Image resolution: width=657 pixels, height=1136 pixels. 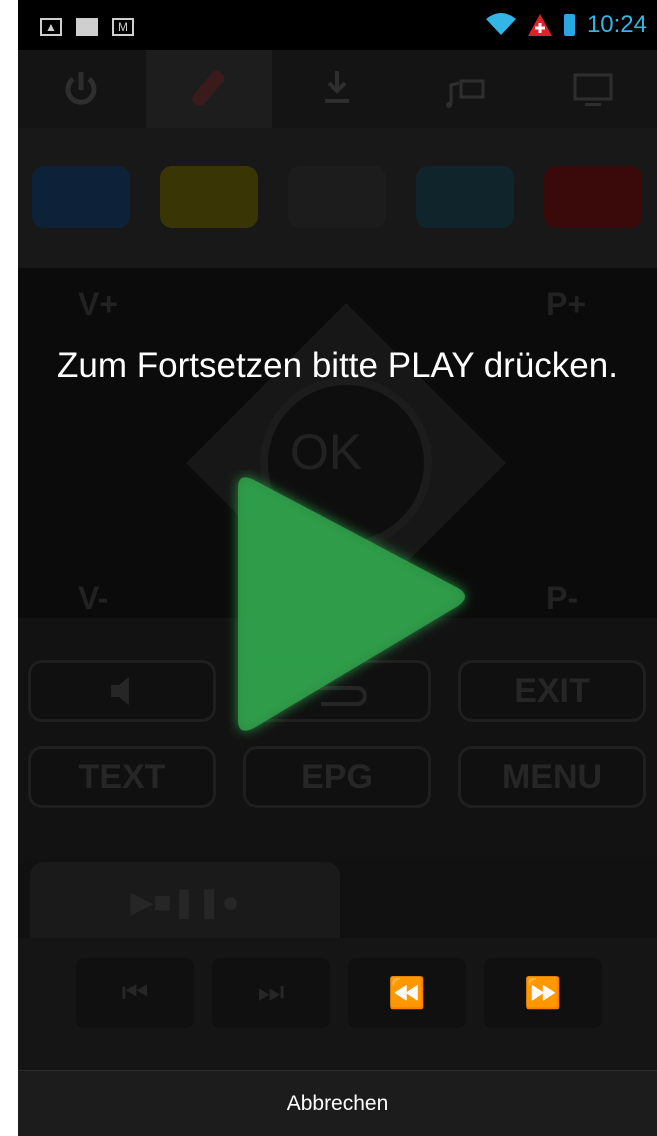 I want to click on play-icon, so click(x=348, y=605).